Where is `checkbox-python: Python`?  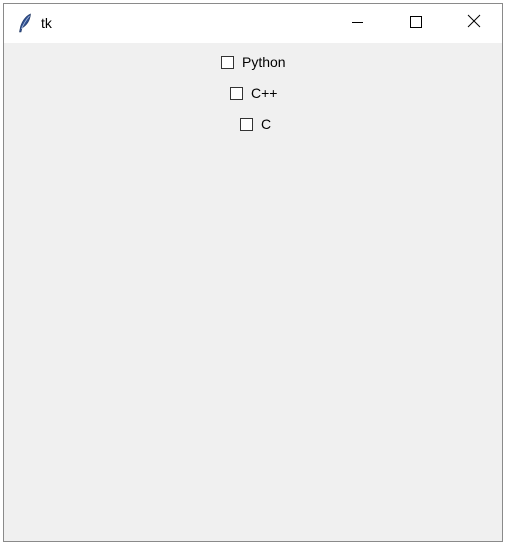 checkbox-python: Python is located at coordinates (253, 62).